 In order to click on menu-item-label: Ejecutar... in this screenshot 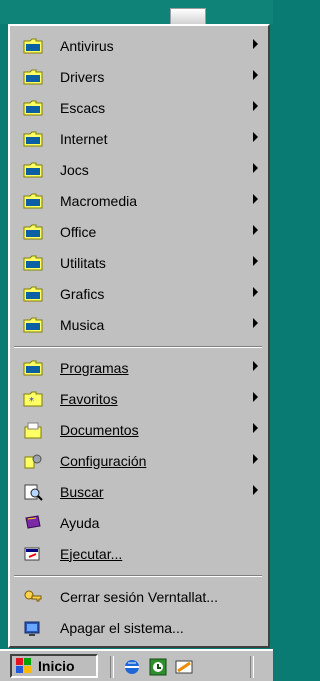, I will do `click(91, 553)`.